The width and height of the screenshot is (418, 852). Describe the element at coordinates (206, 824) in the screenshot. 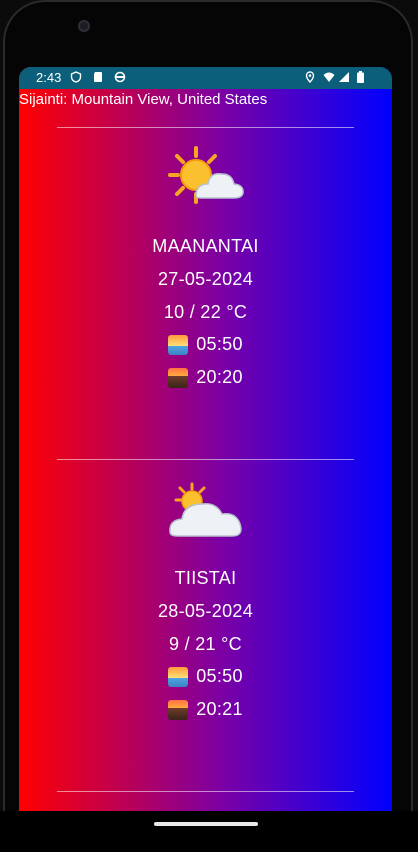

I see `home-gesture-handle` at that location.